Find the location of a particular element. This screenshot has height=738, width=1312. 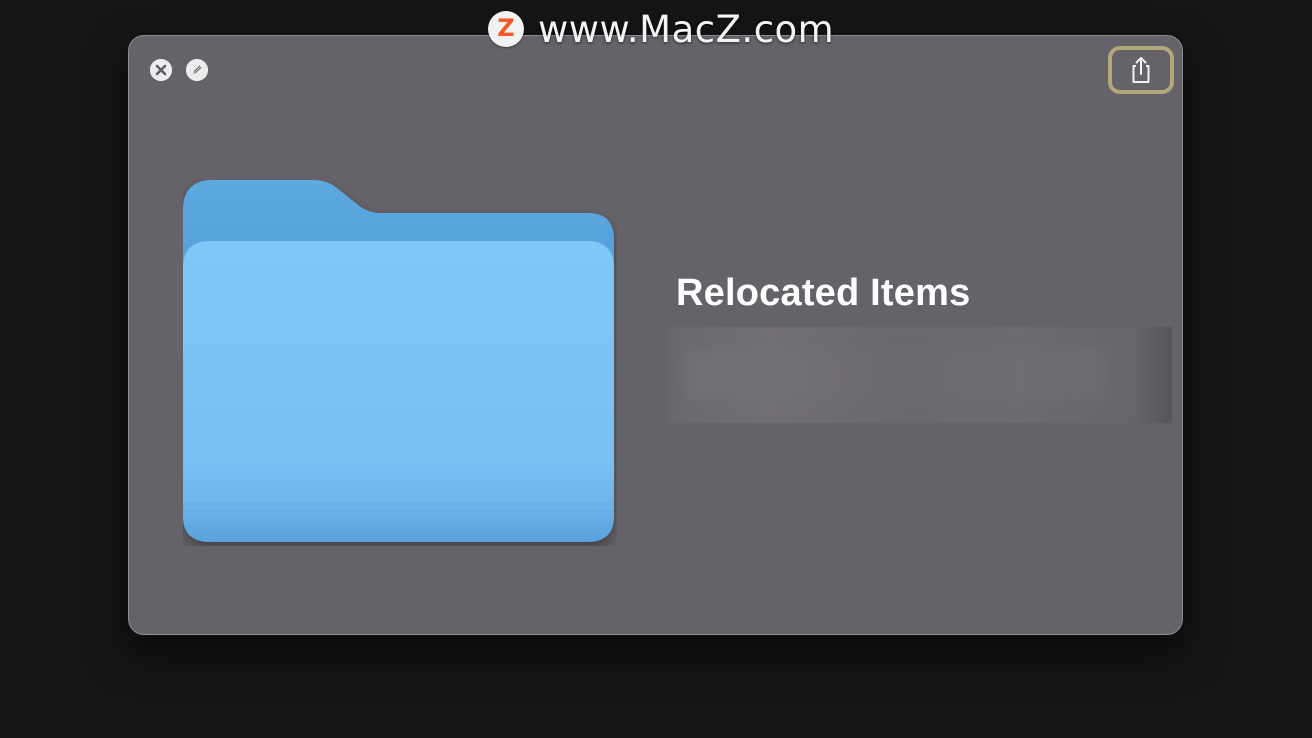

close-button is located at coordinates (161, 70).